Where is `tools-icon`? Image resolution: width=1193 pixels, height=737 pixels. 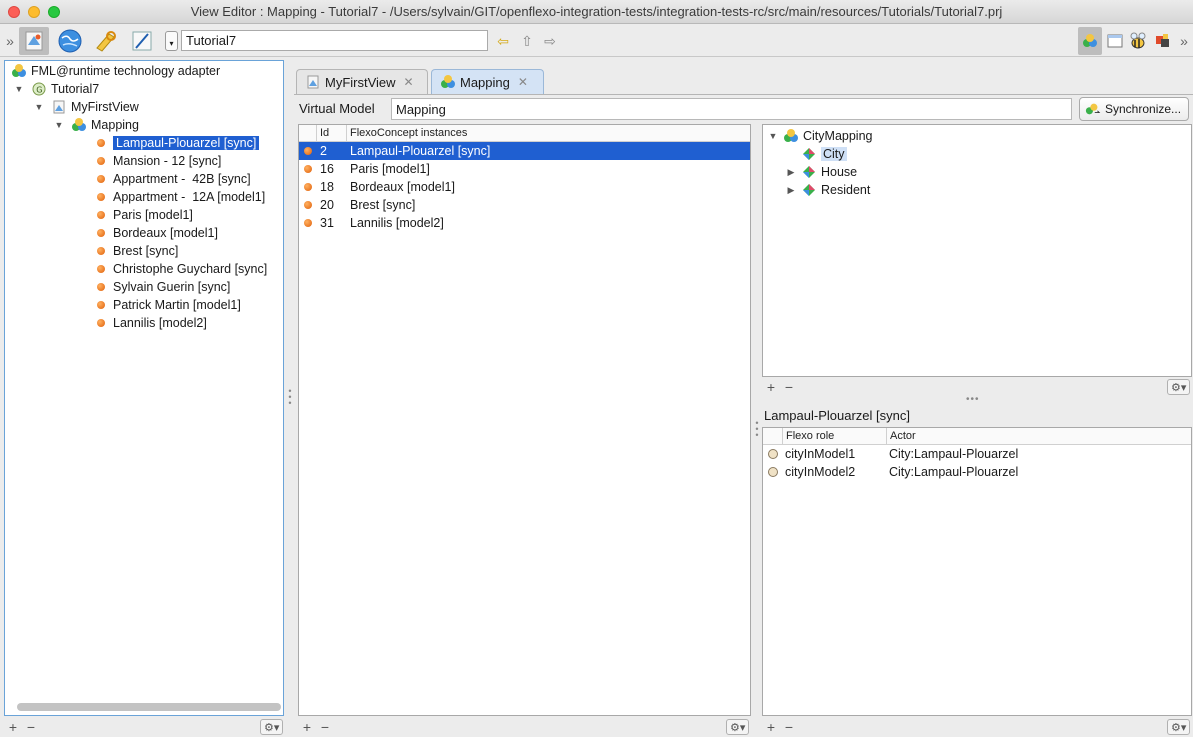
tools-icon is located at coordinates (106, 41).